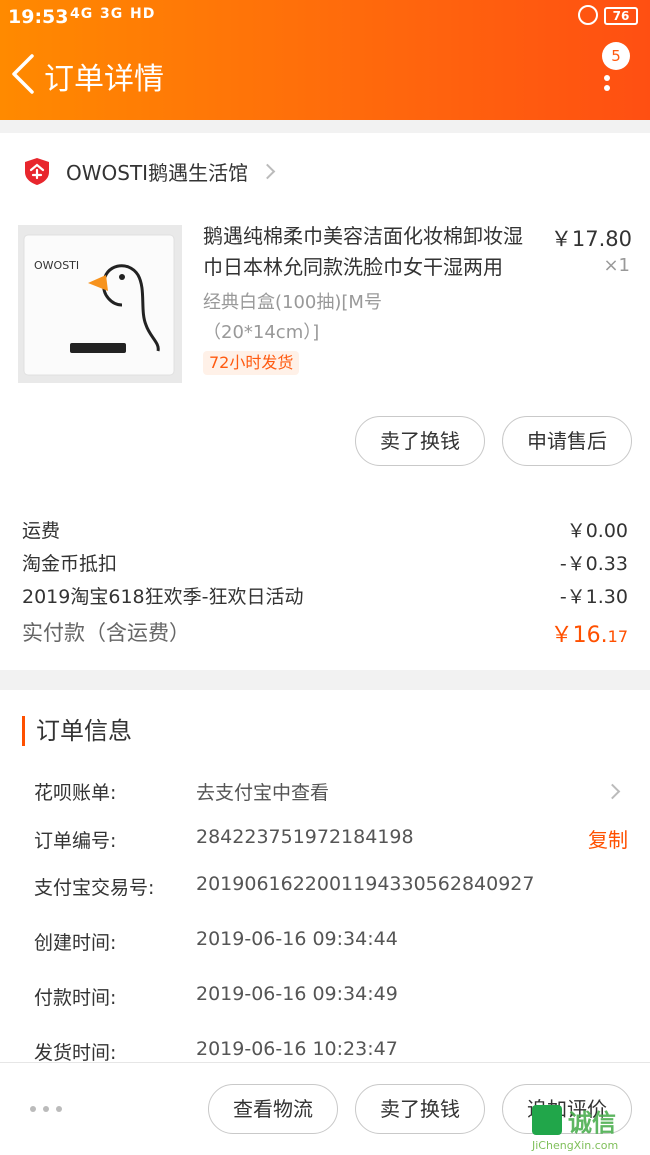  I want to click on shop-link: OWOSTI鹅遇生活馆, so click(149, 171).